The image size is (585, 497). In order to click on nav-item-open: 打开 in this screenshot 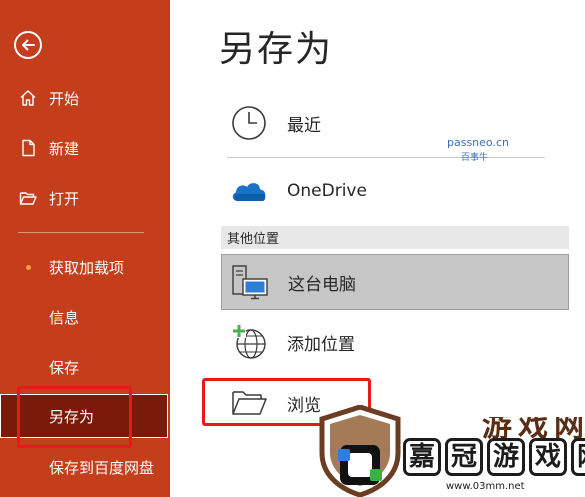, I will do `click(84, 198)`.